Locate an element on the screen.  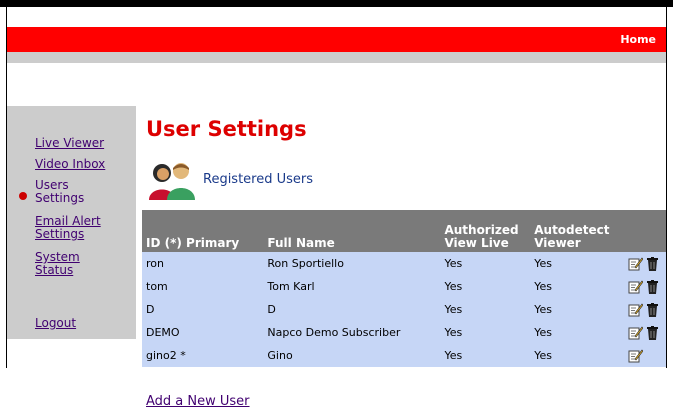
col-id: ID (*) Primary is located at coordinates (203, 231).